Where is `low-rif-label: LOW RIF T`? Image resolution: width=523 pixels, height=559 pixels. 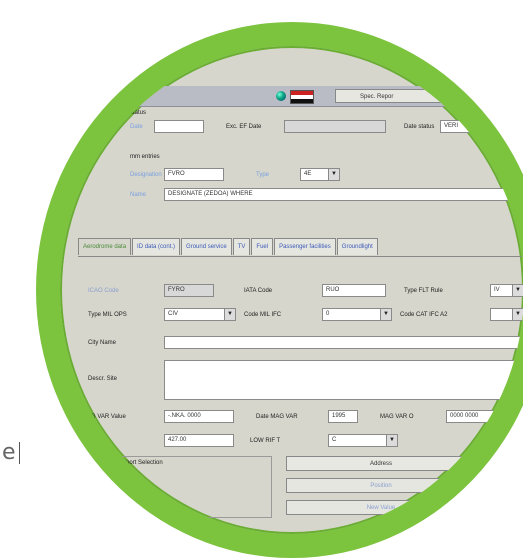 low-rif-label: LOW RIF T is located at coordinates (265, 441).